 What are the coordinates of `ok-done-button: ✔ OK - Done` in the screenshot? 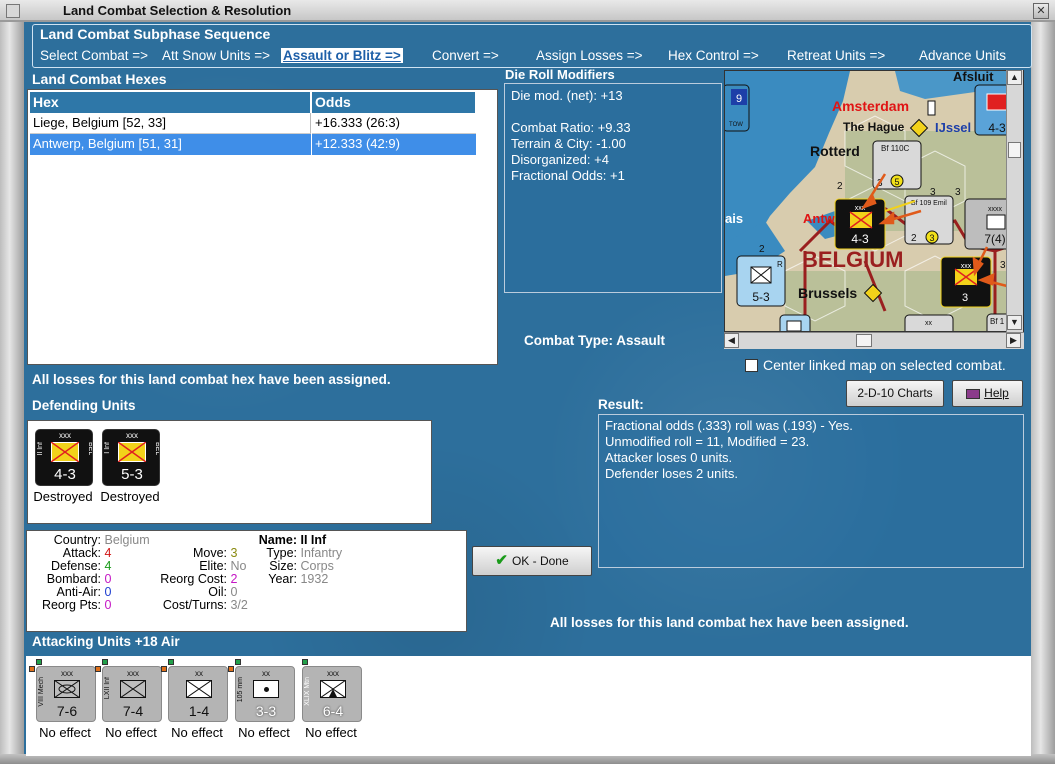 It's located at (532, 561).